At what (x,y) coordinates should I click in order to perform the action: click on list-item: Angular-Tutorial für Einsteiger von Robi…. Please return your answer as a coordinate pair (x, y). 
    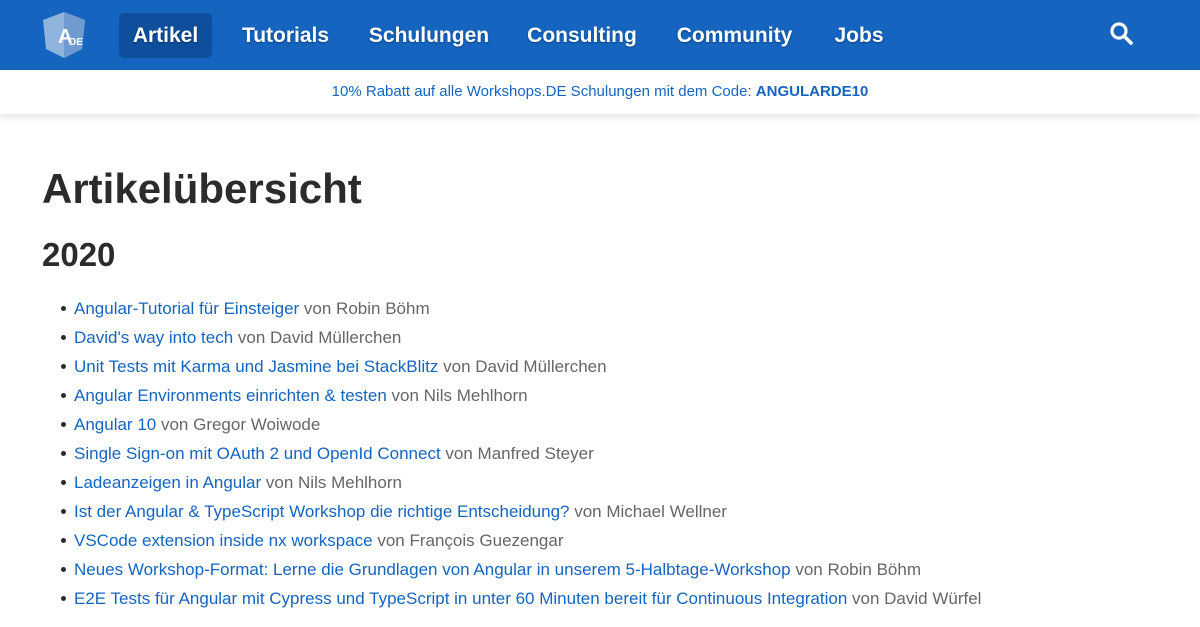
    Looking at the image, I should click on (617, 308).